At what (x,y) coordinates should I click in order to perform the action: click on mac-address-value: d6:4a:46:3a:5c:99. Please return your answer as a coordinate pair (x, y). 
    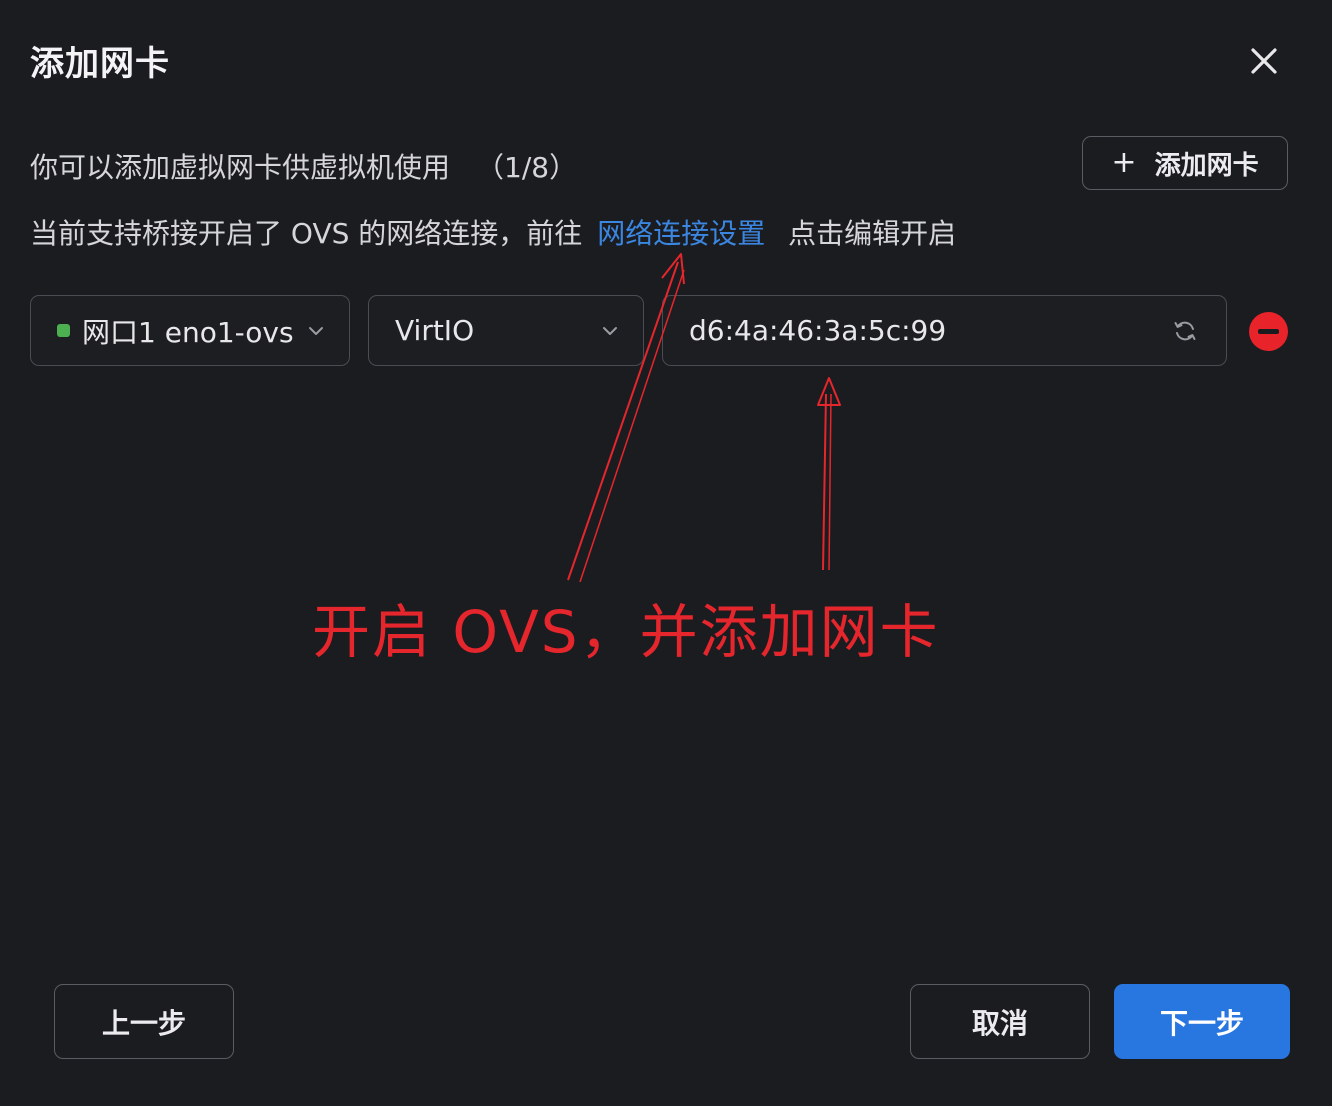
    Looking at the image, I should click on (818, 330).